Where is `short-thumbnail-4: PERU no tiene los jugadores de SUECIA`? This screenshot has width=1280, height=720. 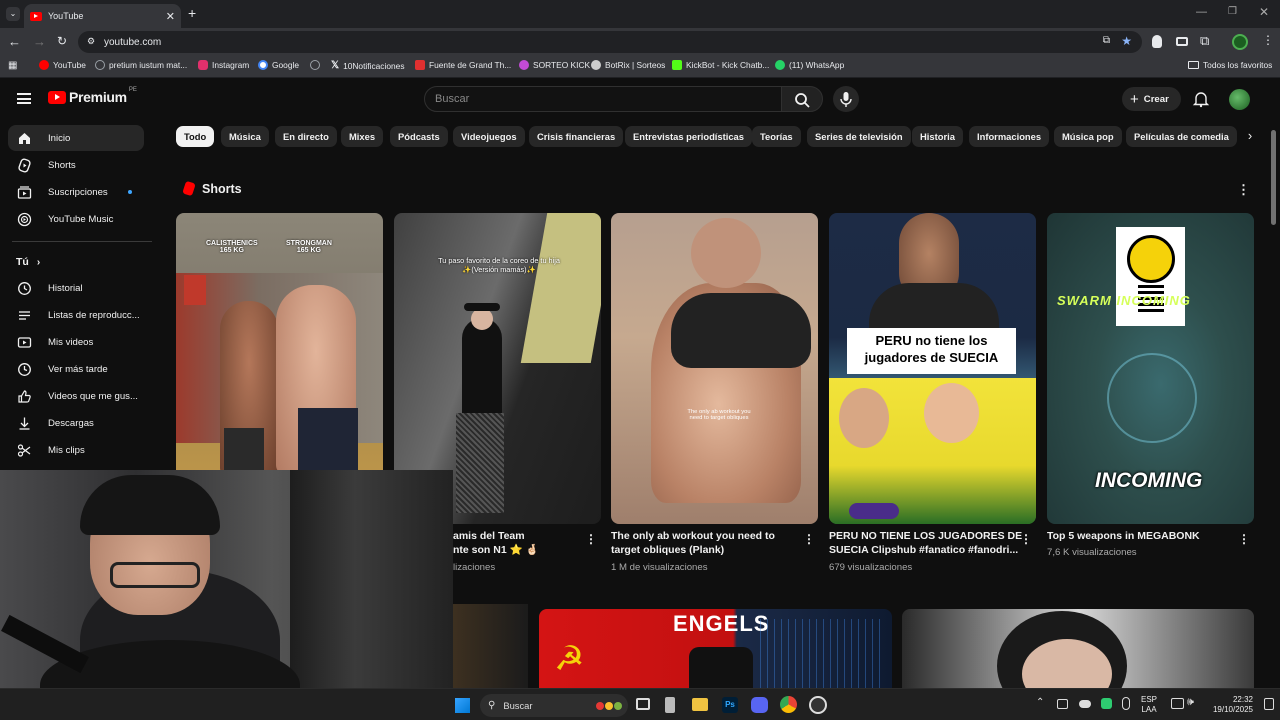 short-thumbnail-4: PERU no tiene los jugadores de SUECIA is located at coordinates (932, 368).